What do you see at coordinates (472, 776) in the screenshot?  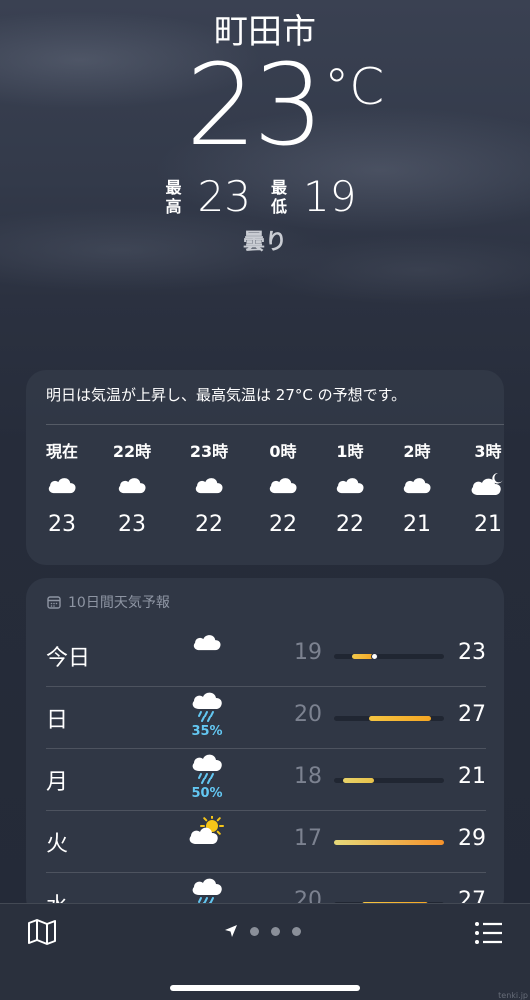 I see `day-high: 21` at bounding box center [472, 776].